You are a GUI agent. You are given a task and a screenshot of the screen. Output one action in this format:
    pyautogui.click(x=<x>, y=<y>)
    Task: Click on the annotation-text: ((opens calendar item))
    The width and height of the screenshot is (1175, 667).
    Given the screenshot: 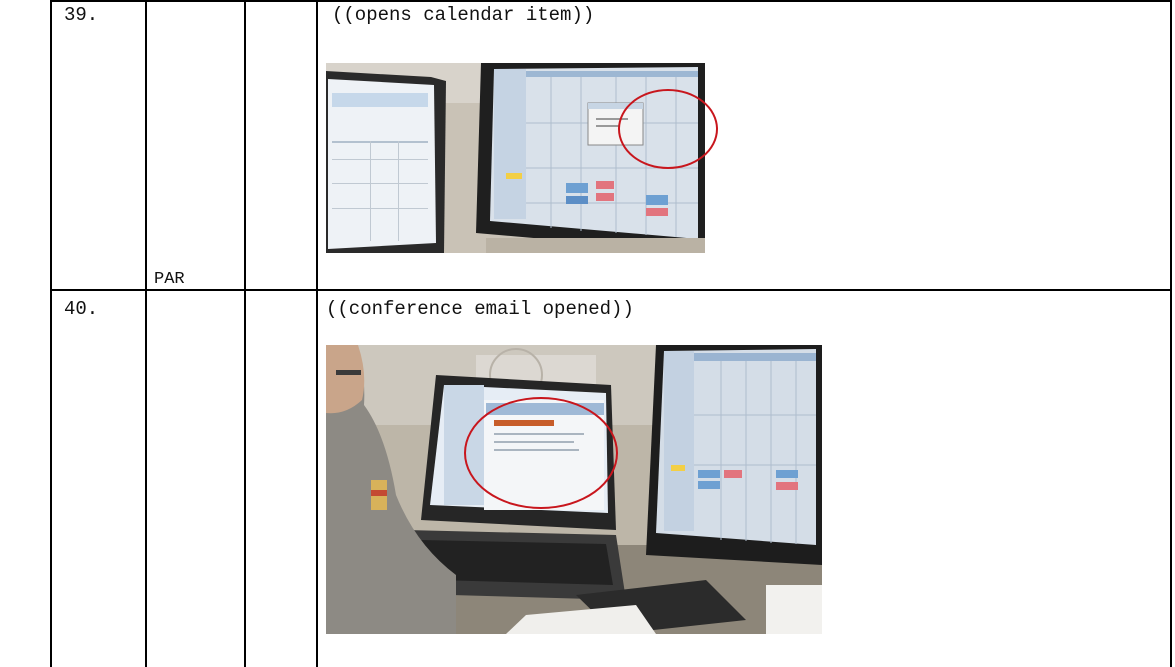 What is the action you would take?
    pyautogui.click(x=463, y=15)
    